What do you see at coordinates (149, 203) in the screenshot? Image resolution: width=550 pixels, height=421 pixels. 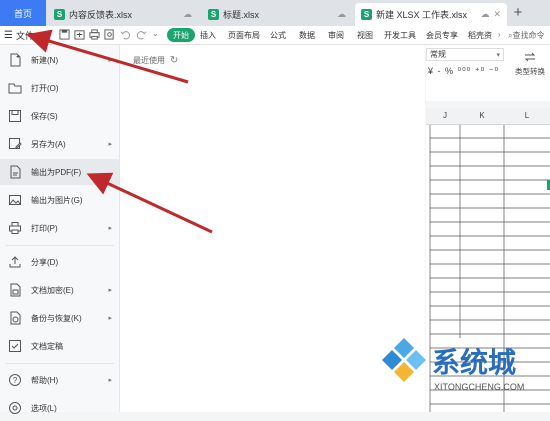 I see `arrow-to-export-pdf` at bounding box center [149, 203].